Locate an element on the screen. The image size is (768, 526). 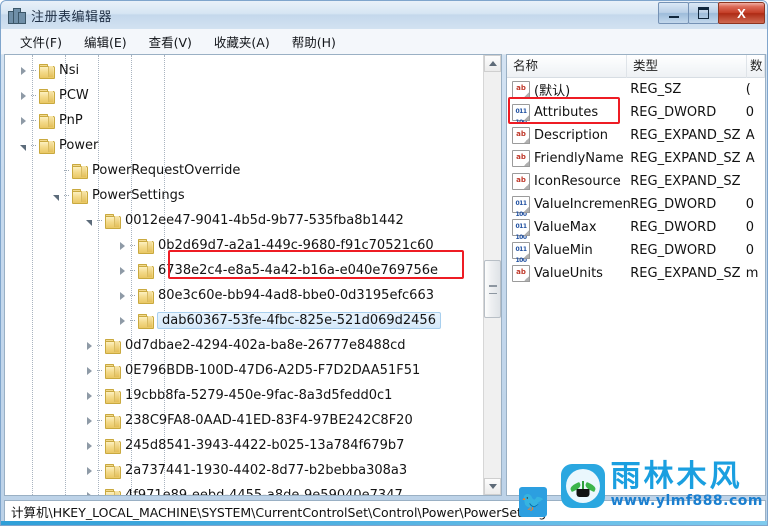
tree-item-label: PCW is located at coordinates (74, 95).